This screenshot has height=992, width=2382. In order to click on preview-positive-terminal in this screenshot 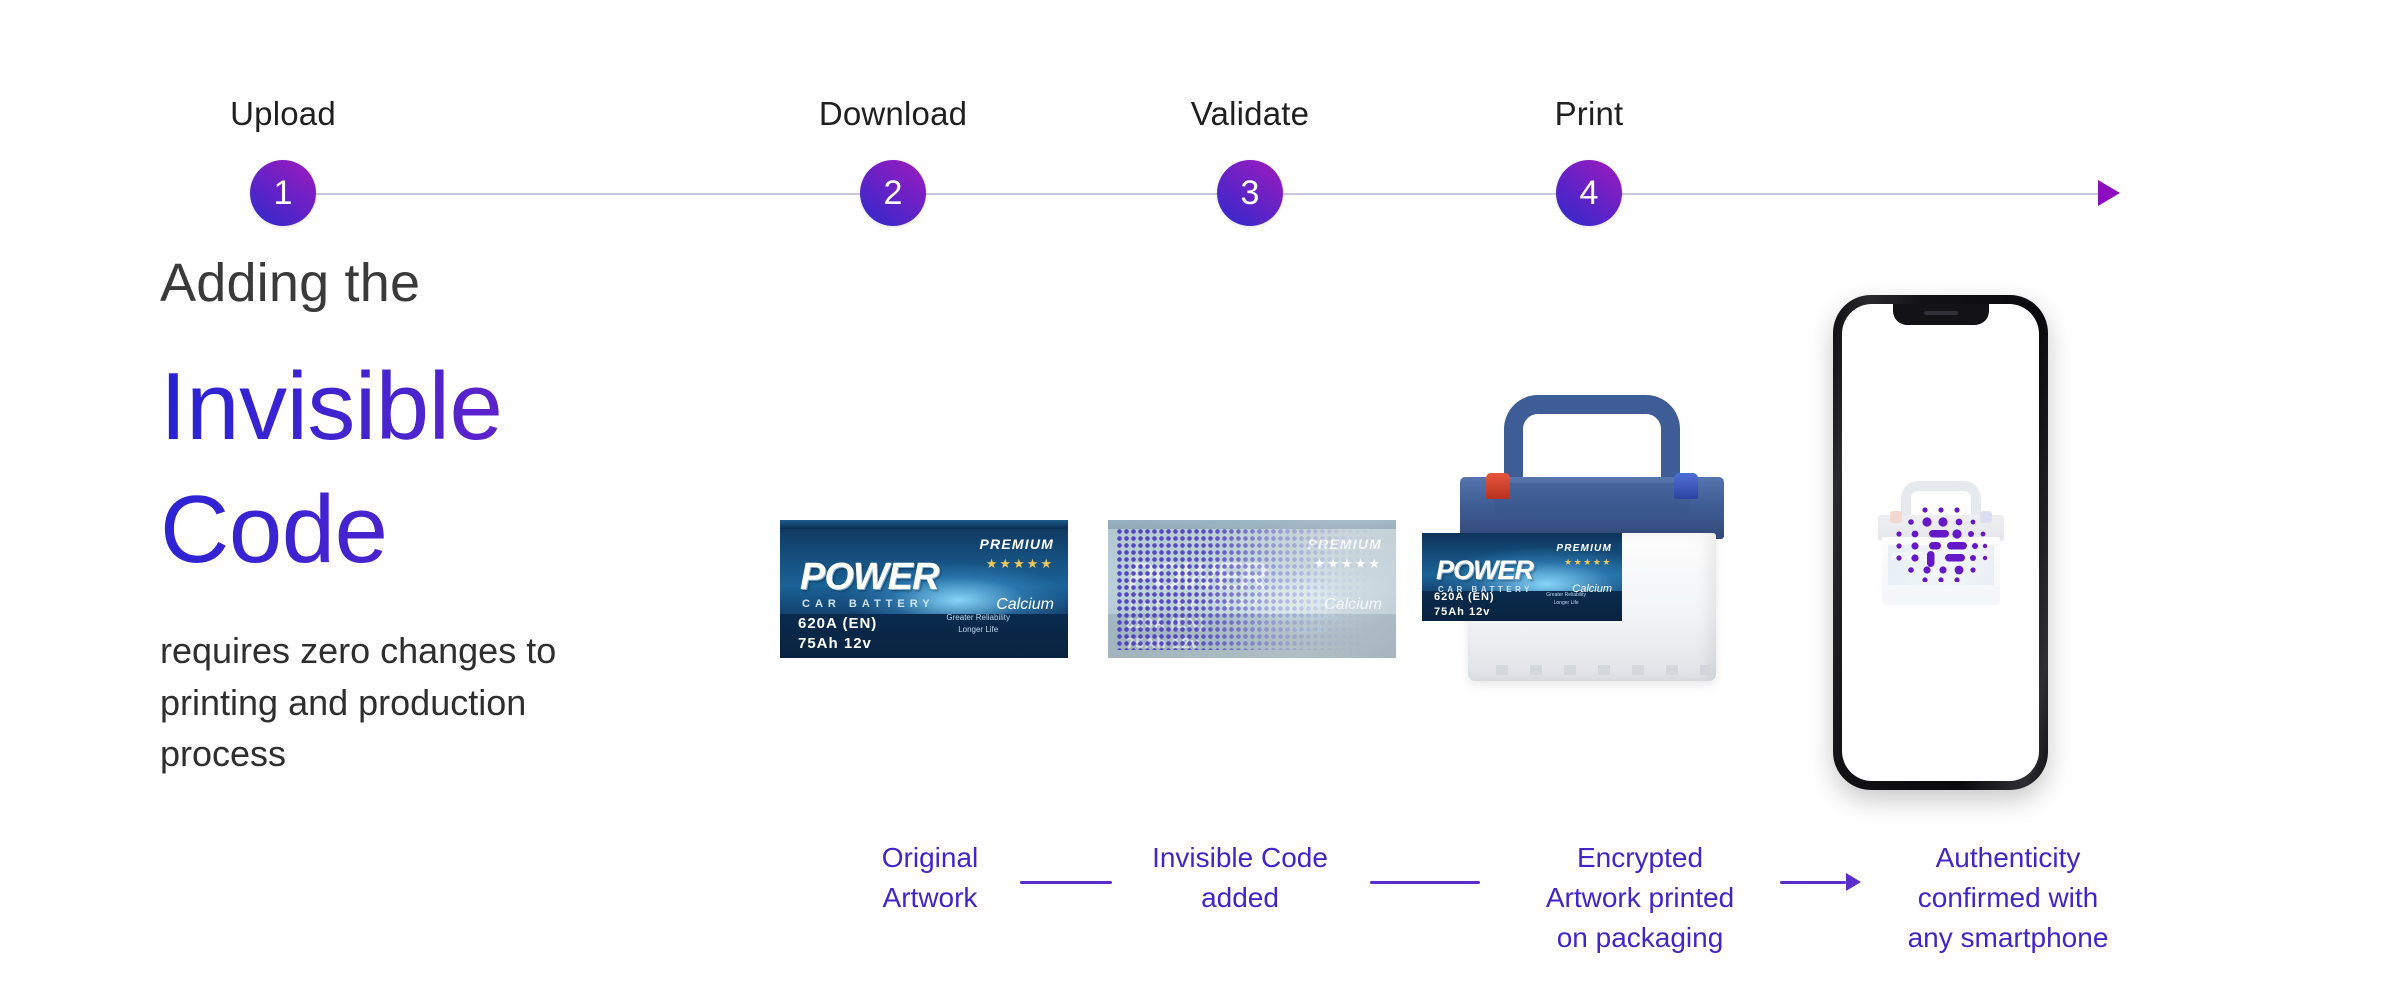, I will do `click(1895, 516)`.